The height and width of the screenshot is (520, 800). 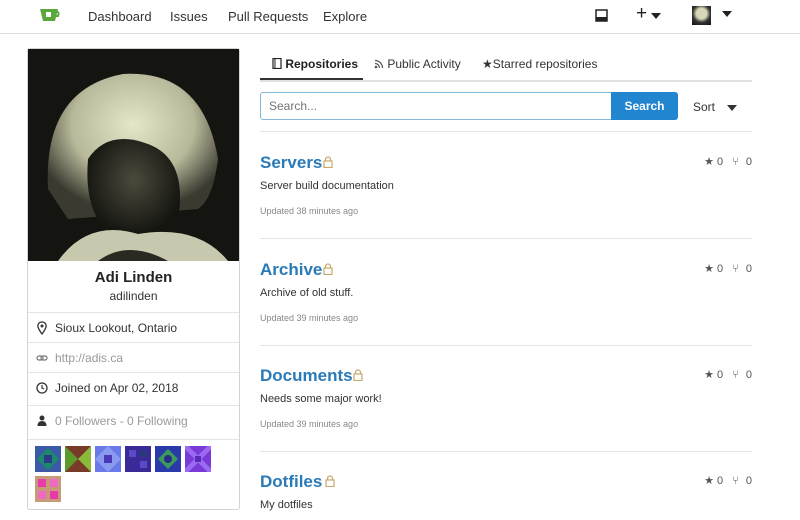 I want to click on sort-dropdown: Sort, so click(x=715, y=107).